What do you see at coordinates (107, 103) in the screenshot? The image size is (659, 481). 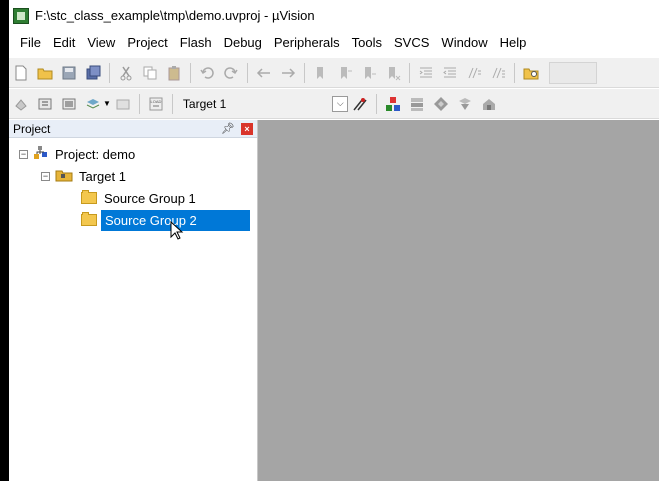 I see `chevron-down-icon: ▼` at bounding box center [107, 103].